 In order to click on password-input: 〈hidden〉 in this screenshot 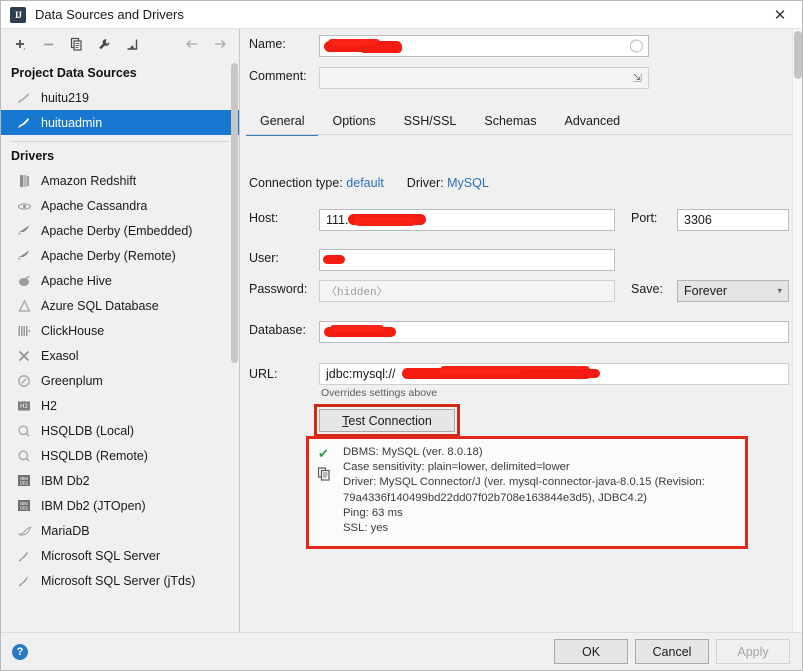, I will do `click(467, 291)`.